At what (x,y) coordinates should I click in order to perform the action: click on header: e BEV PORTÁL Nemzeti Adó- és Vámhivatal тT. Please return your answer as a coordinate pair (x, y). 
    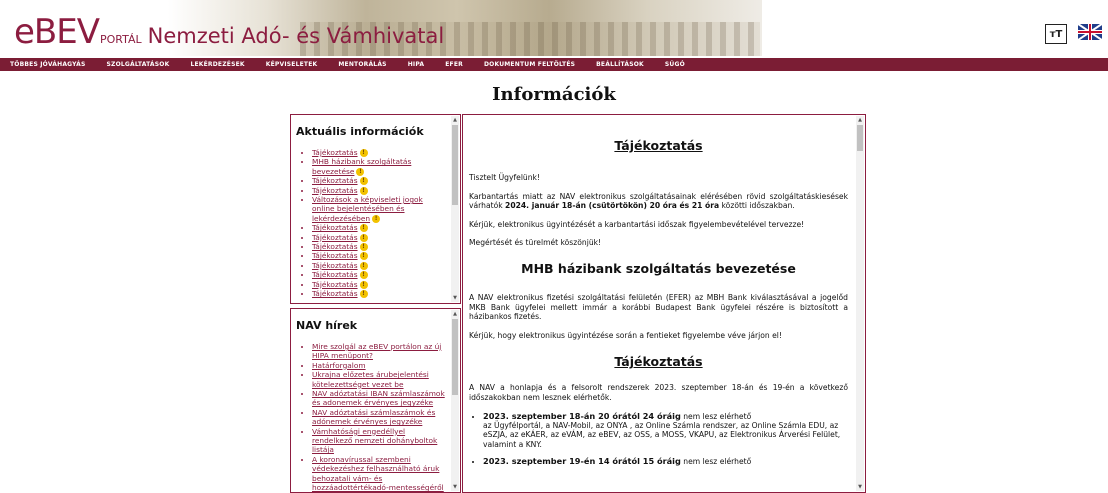
    Looking at the image, I should click on (554, 29).